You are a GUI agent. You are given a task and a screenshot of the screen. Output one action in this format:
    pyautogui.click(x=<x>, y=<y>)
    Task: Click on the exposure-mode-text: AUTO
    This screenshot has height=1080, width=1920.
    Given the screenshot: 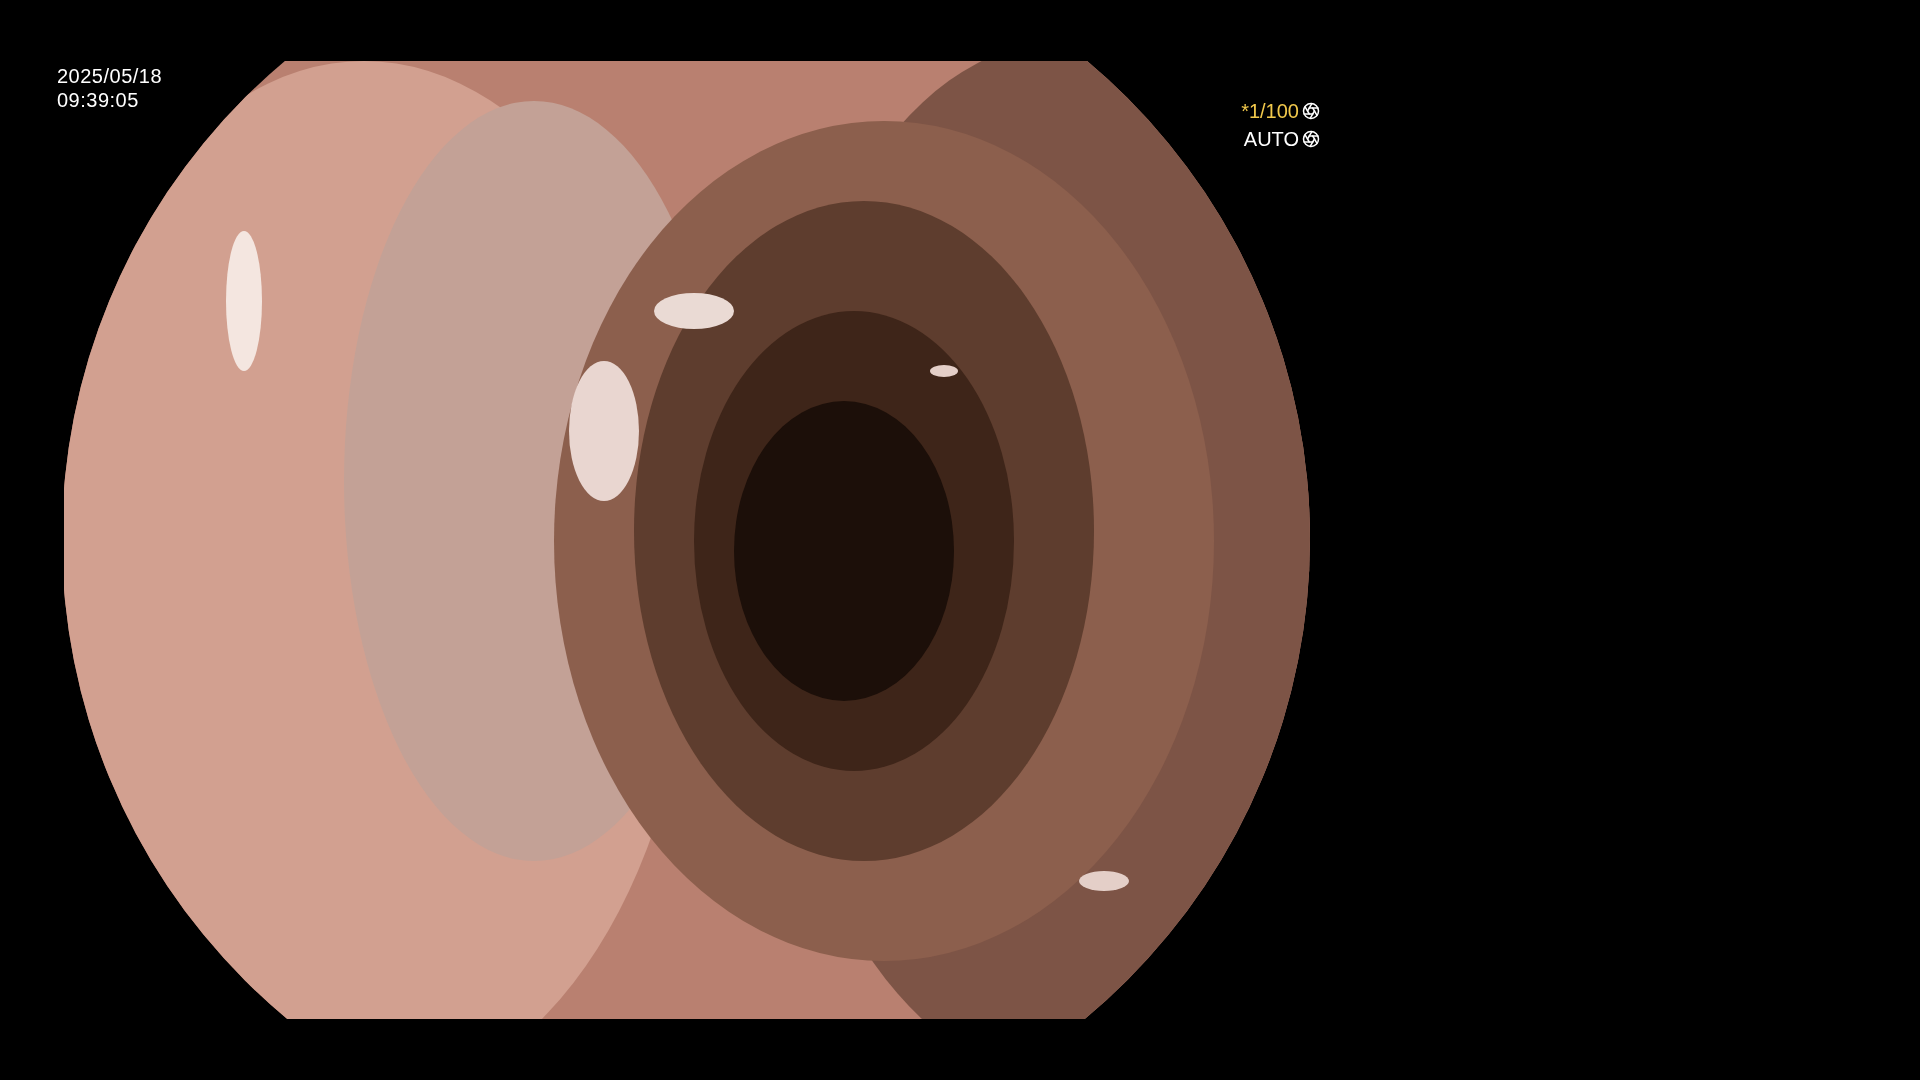 What is the action you would take?
    pyautogui.click(x=1271, y=139)
    